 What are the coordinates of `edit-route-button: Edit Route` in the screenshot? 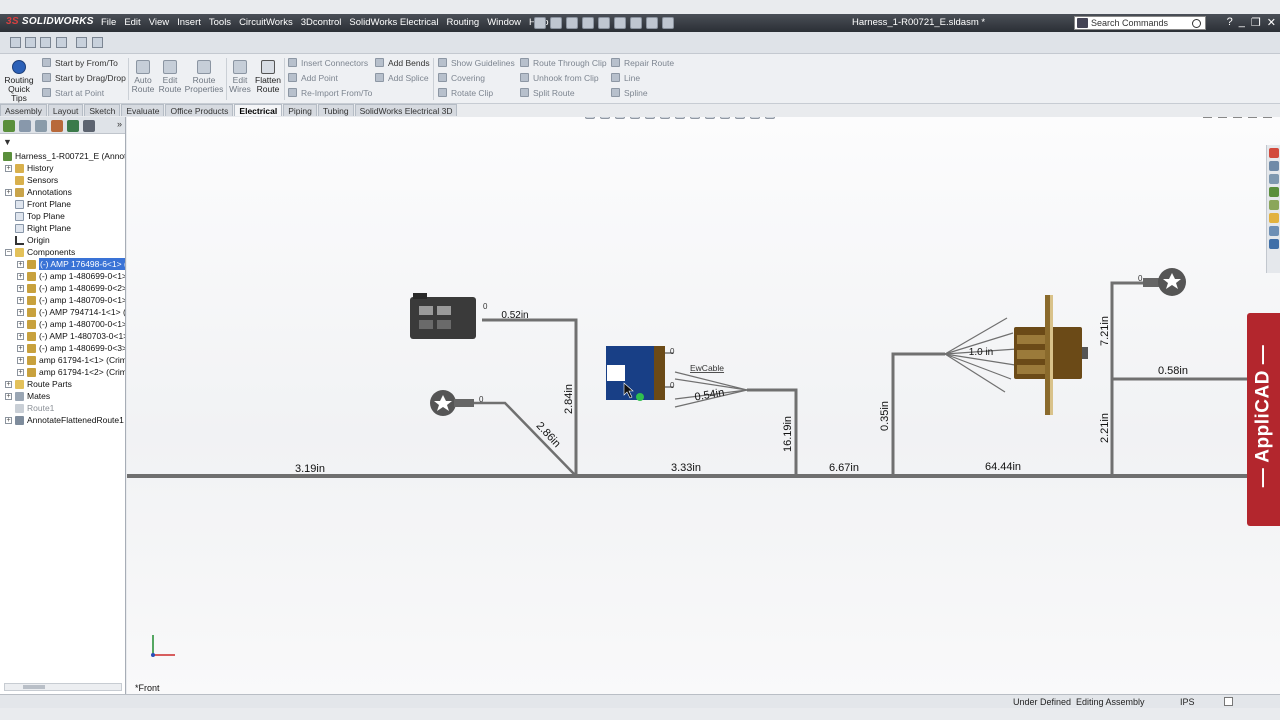 It's located at (170, 77).